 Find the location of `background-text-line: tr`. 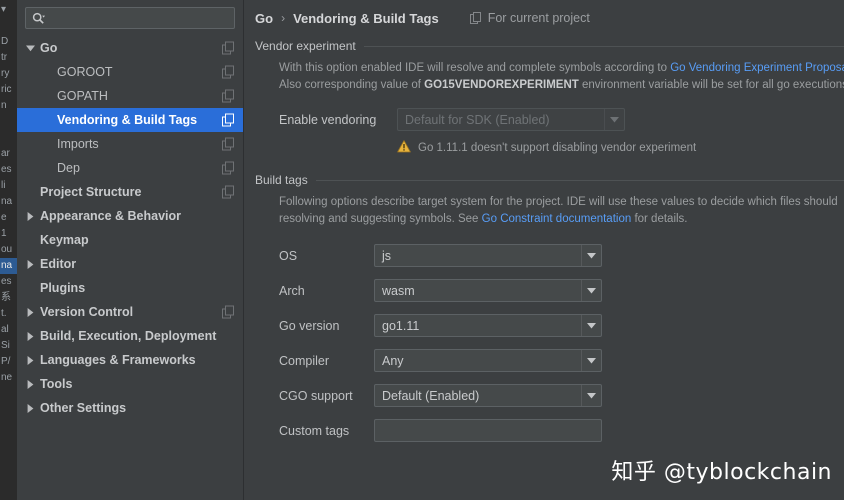

background-text-line: tr is located at coordinates (4, 57).